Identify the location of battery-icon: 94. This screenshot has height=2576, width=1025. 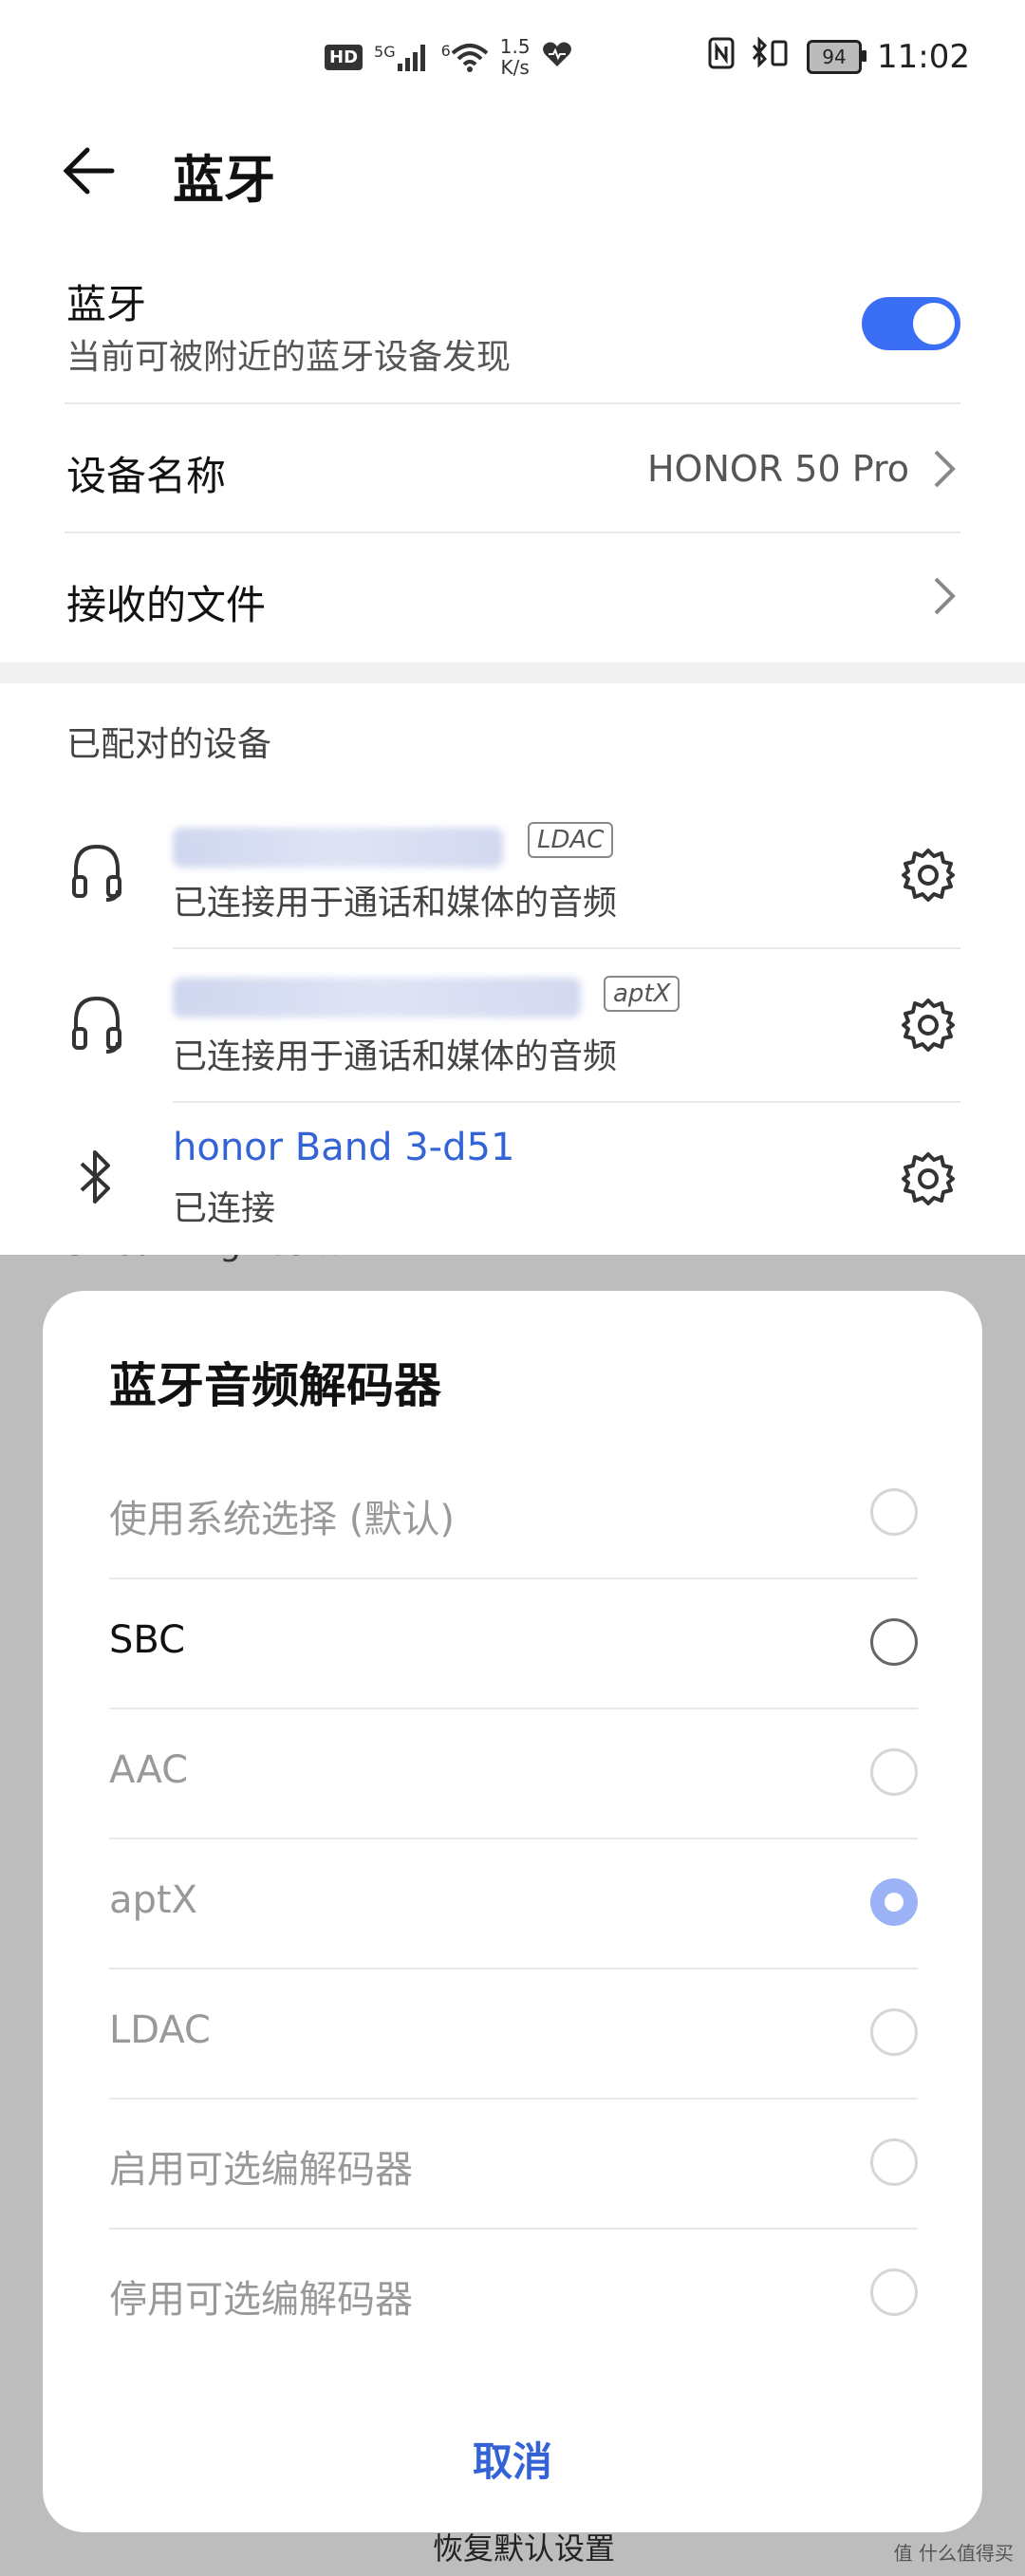
(837, 57).